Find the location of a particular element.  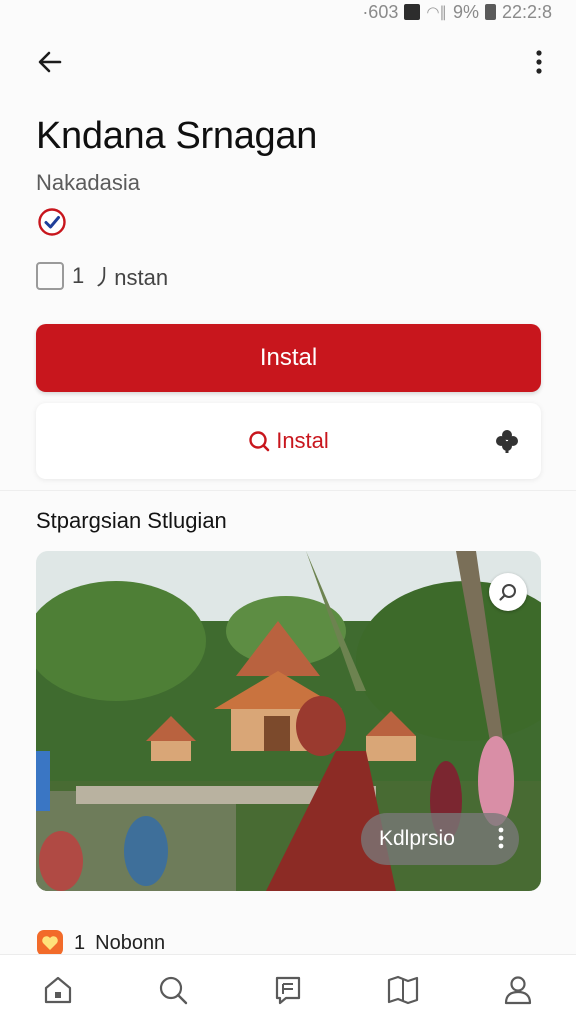

battery-icon is located at coordinates (490, 12).